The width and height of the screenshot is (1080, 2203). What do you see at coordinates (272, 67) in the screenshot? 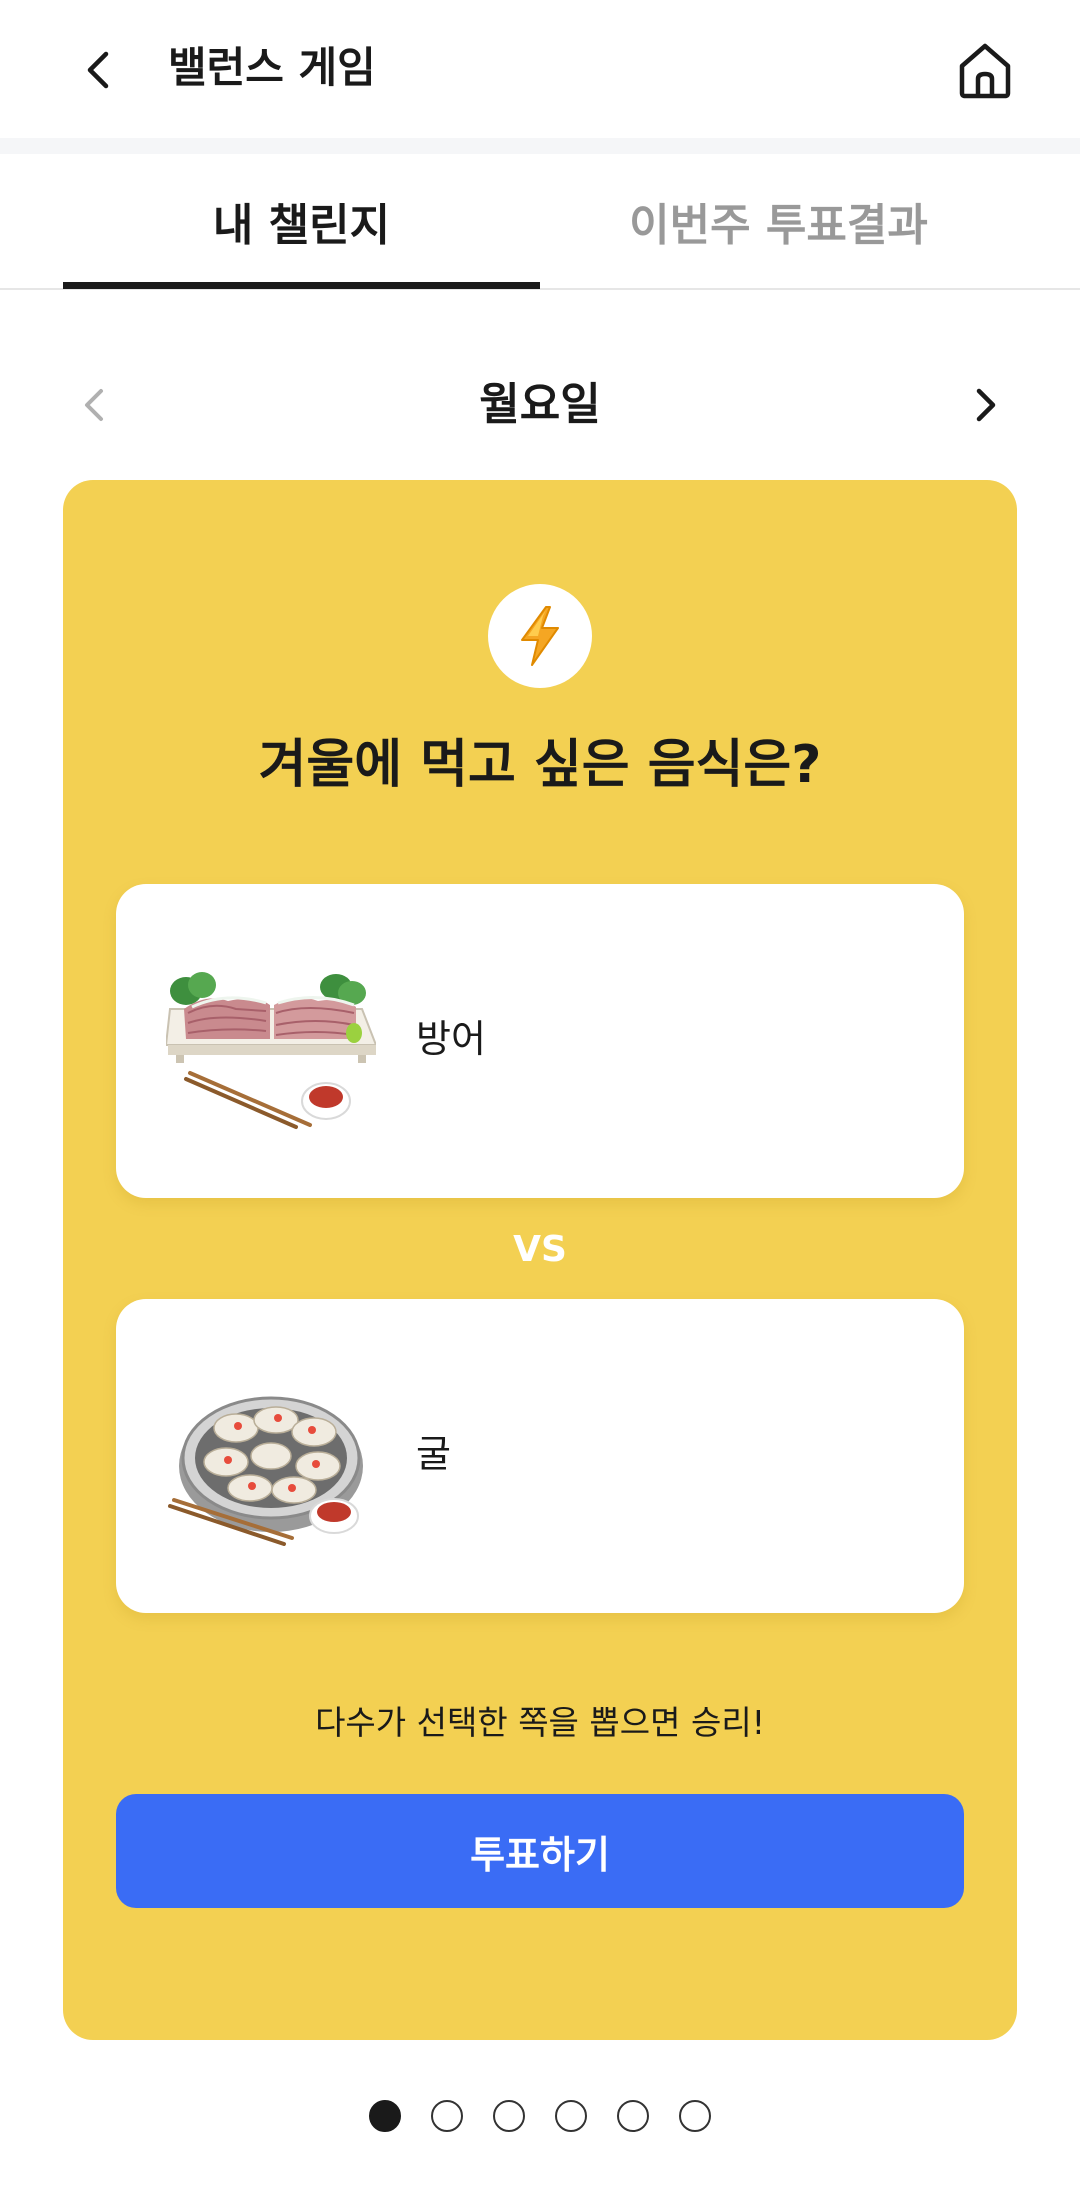
I see `page-title: 밸런스 게임` at bounding box center [272, 67].